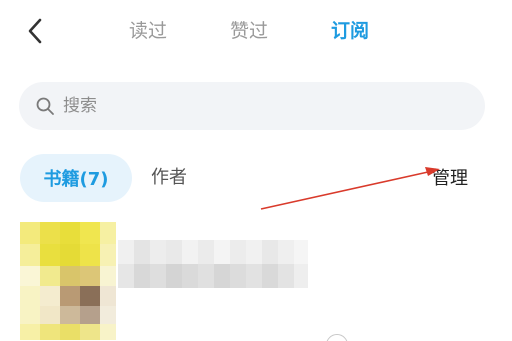  What do you see at coordinates (68, 281) in the screenshot?
I see `book-cover-image` at bounding box center [68, 281].